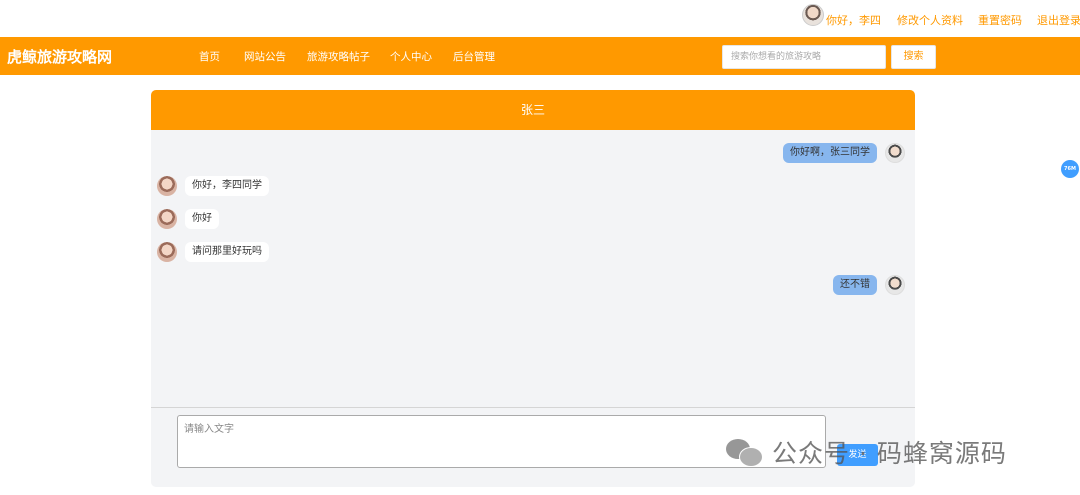  Describe the element at coordinates (533, 110) in the screenshot. I see `chat-title: 张三` at that location.